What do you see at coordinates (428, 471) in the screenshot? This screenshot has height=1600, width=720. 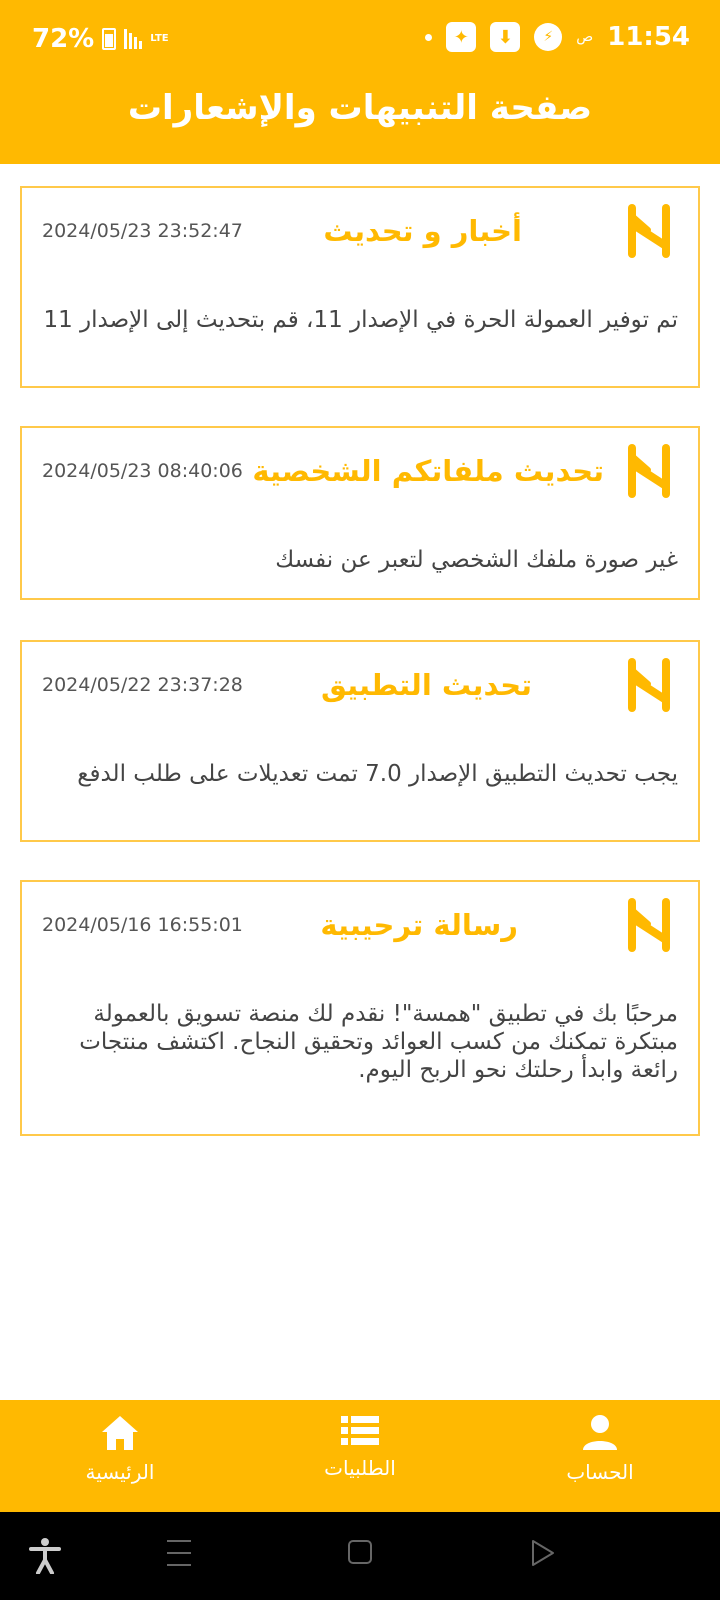 I see `notification-title: تحديث ملفاتكم الشخصية` at bounding box center [428, 471].